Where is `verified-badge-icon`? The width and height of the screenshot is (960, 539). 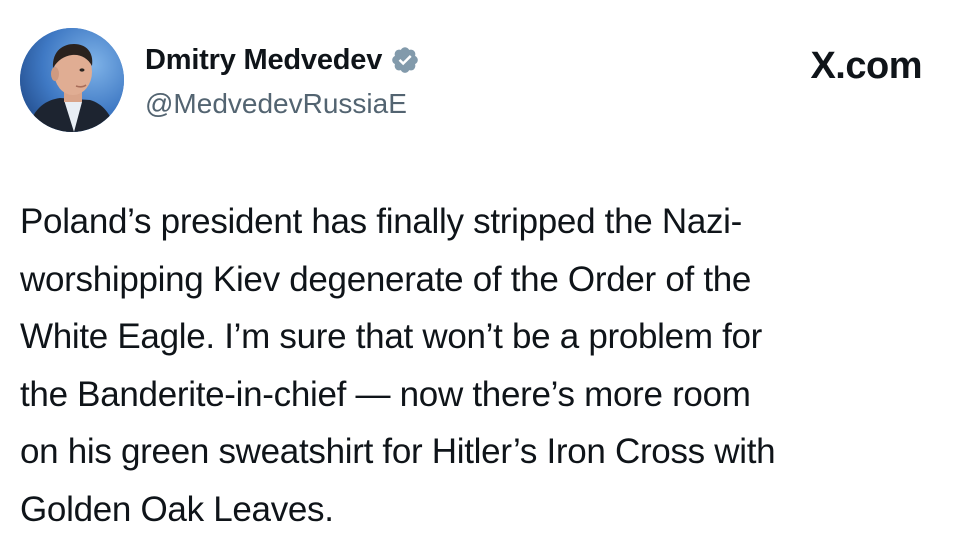 verified-badge-icon is located at coordinates (405, 60).